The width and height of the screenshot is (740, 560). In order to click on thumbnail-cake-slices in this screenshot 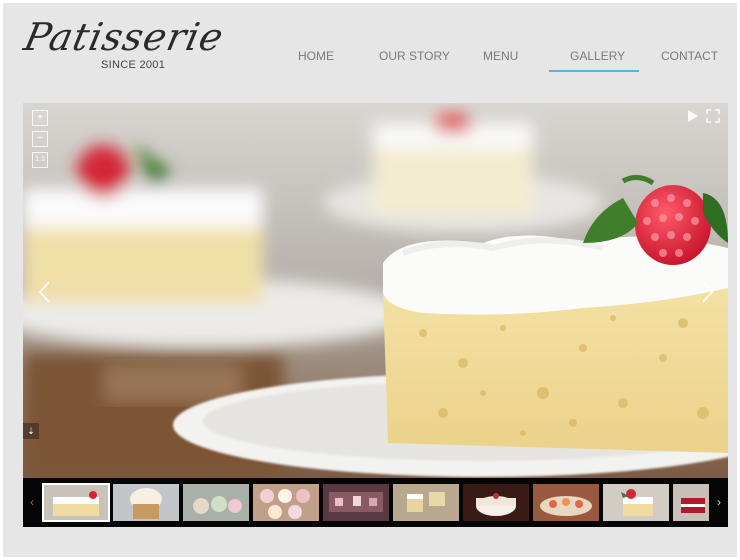, I will do `click(76, 502)`.